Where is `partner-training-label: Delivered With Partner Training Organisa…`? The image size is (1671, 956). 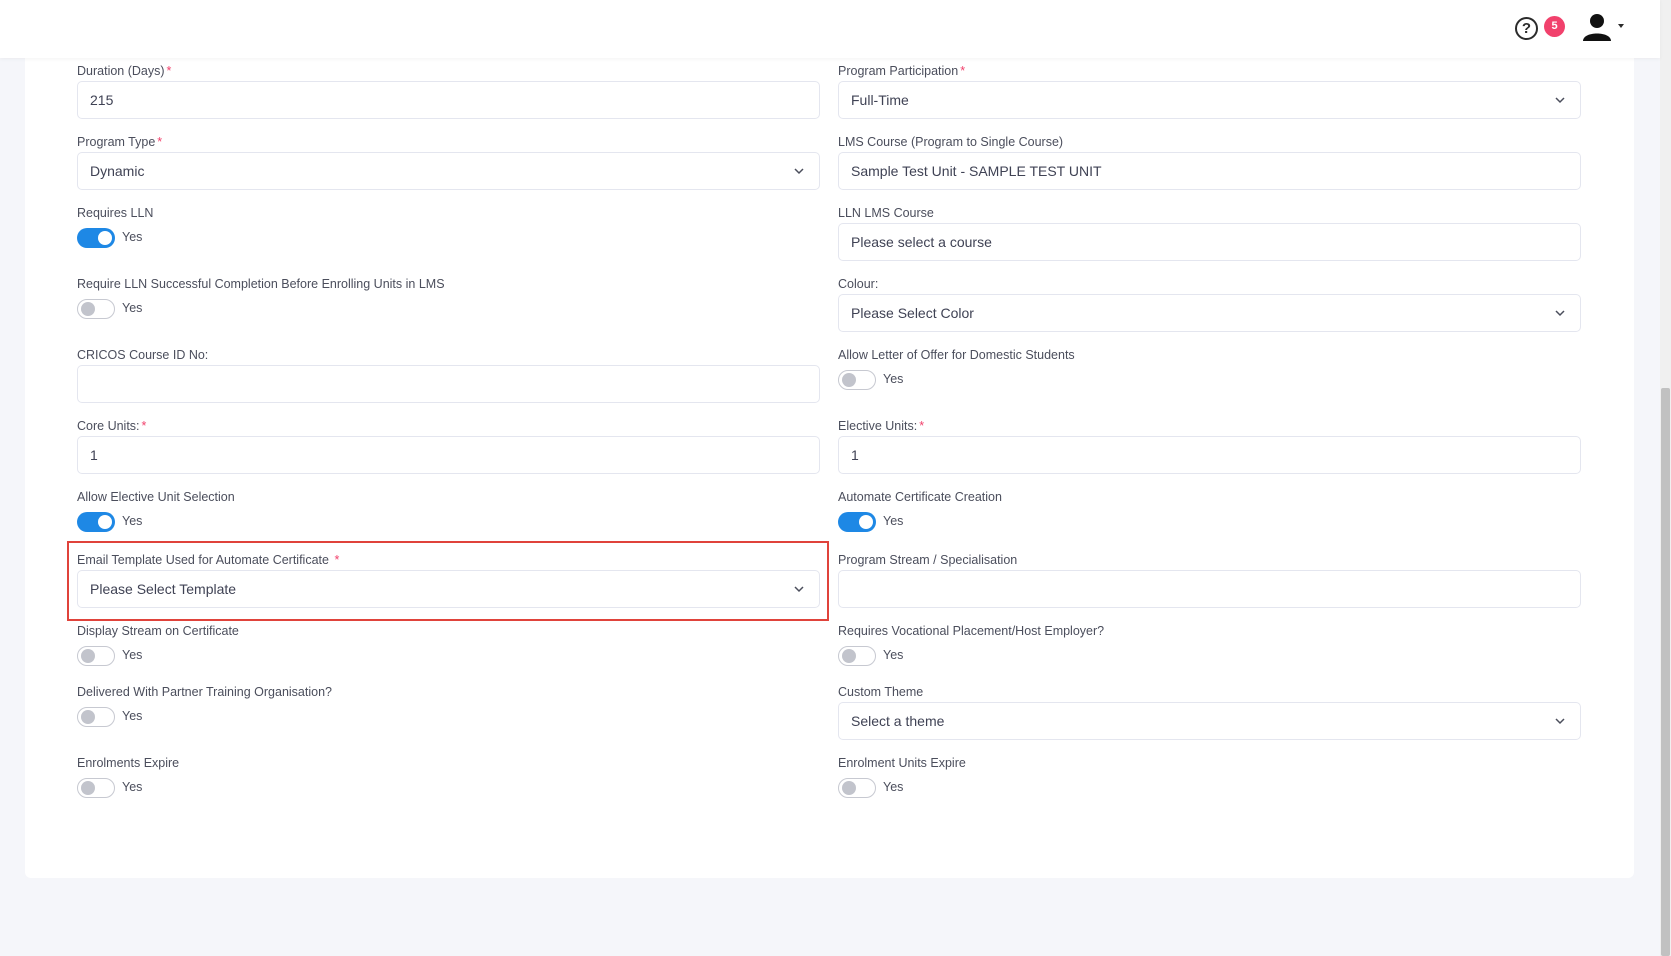
partner-training-label: Delivered With Partner Training Organisa… is located at coordinates (204, 692).